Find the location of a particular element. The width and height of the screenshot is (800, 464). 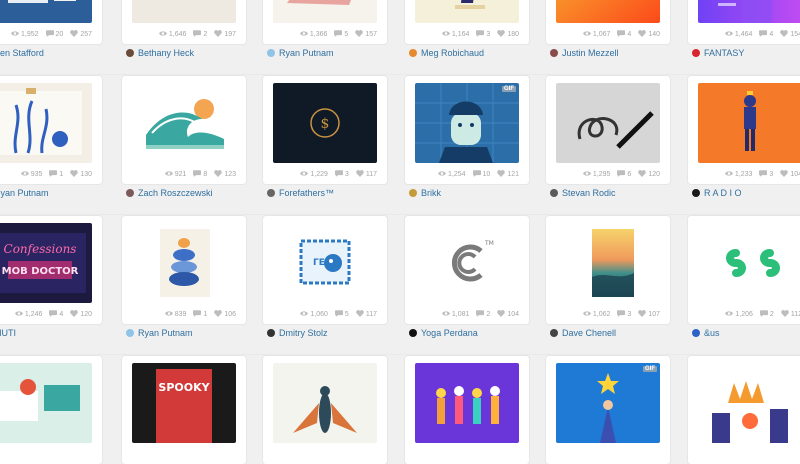

like-count-stat: 130 is located at coordinates (81, 174).